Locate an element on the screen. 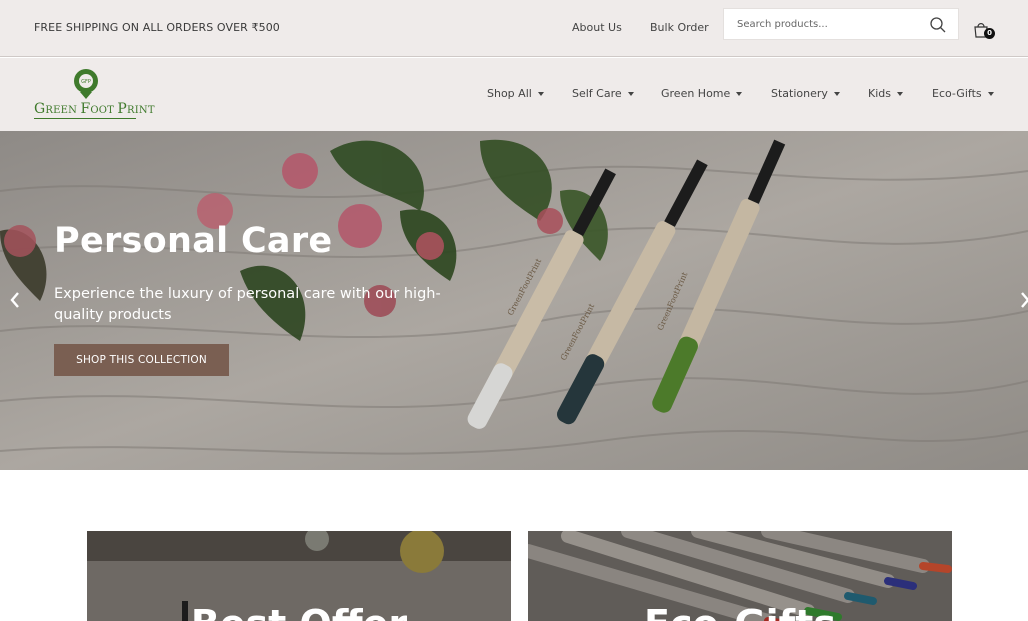  chevron-left-icon is located at coordinates (15, 300).